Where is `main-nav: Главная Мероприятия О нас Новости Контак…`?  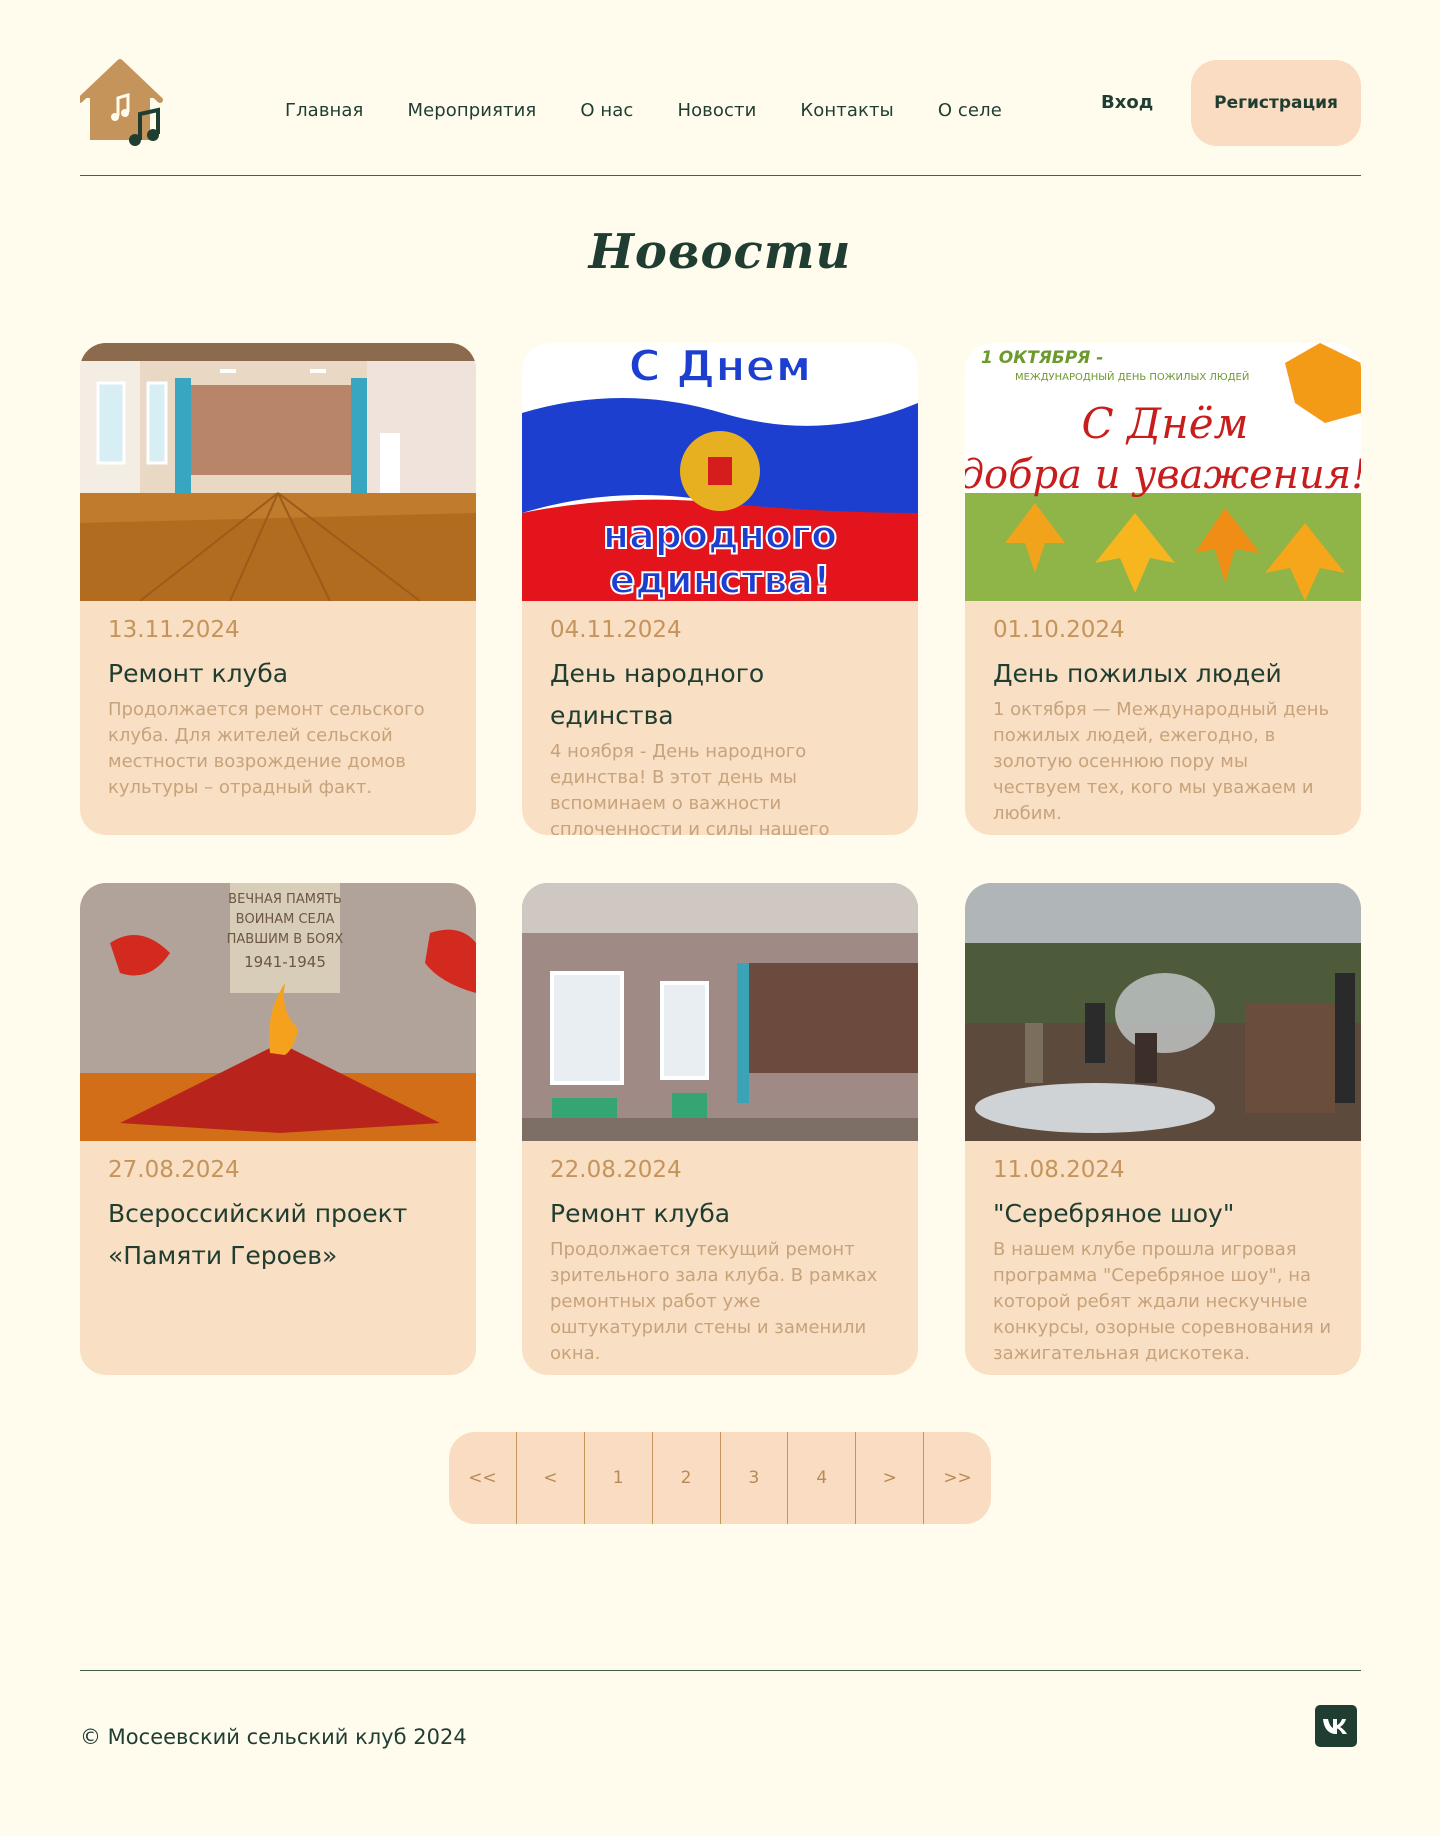 main-nav: Главная Мероприятия О нас Новости Контак… is located at coordinates (665, 110).